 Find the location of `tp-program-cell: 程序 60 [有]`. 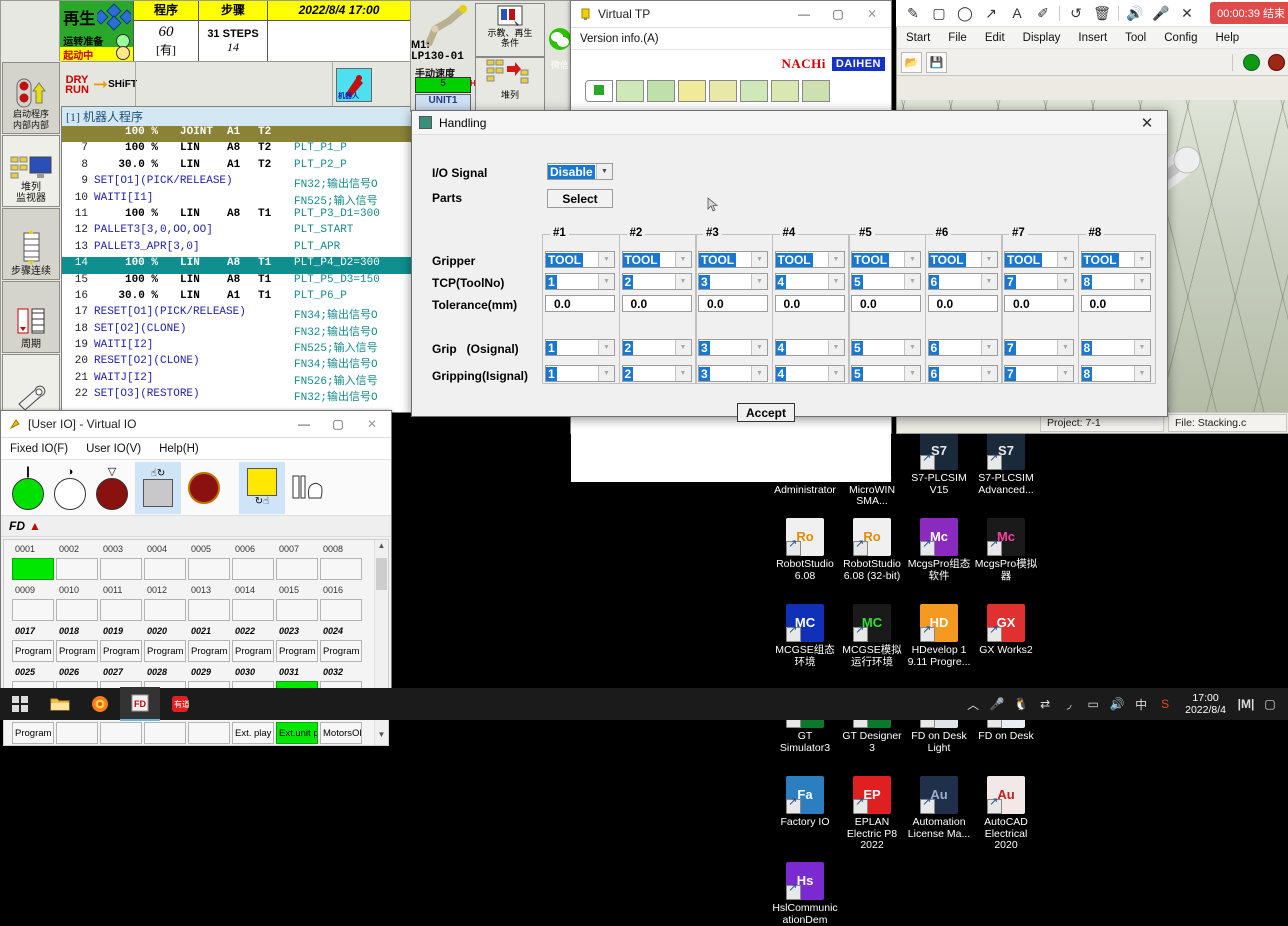

tp-program-cell: 程序 60 [有] is located at coordinates (166, 31).